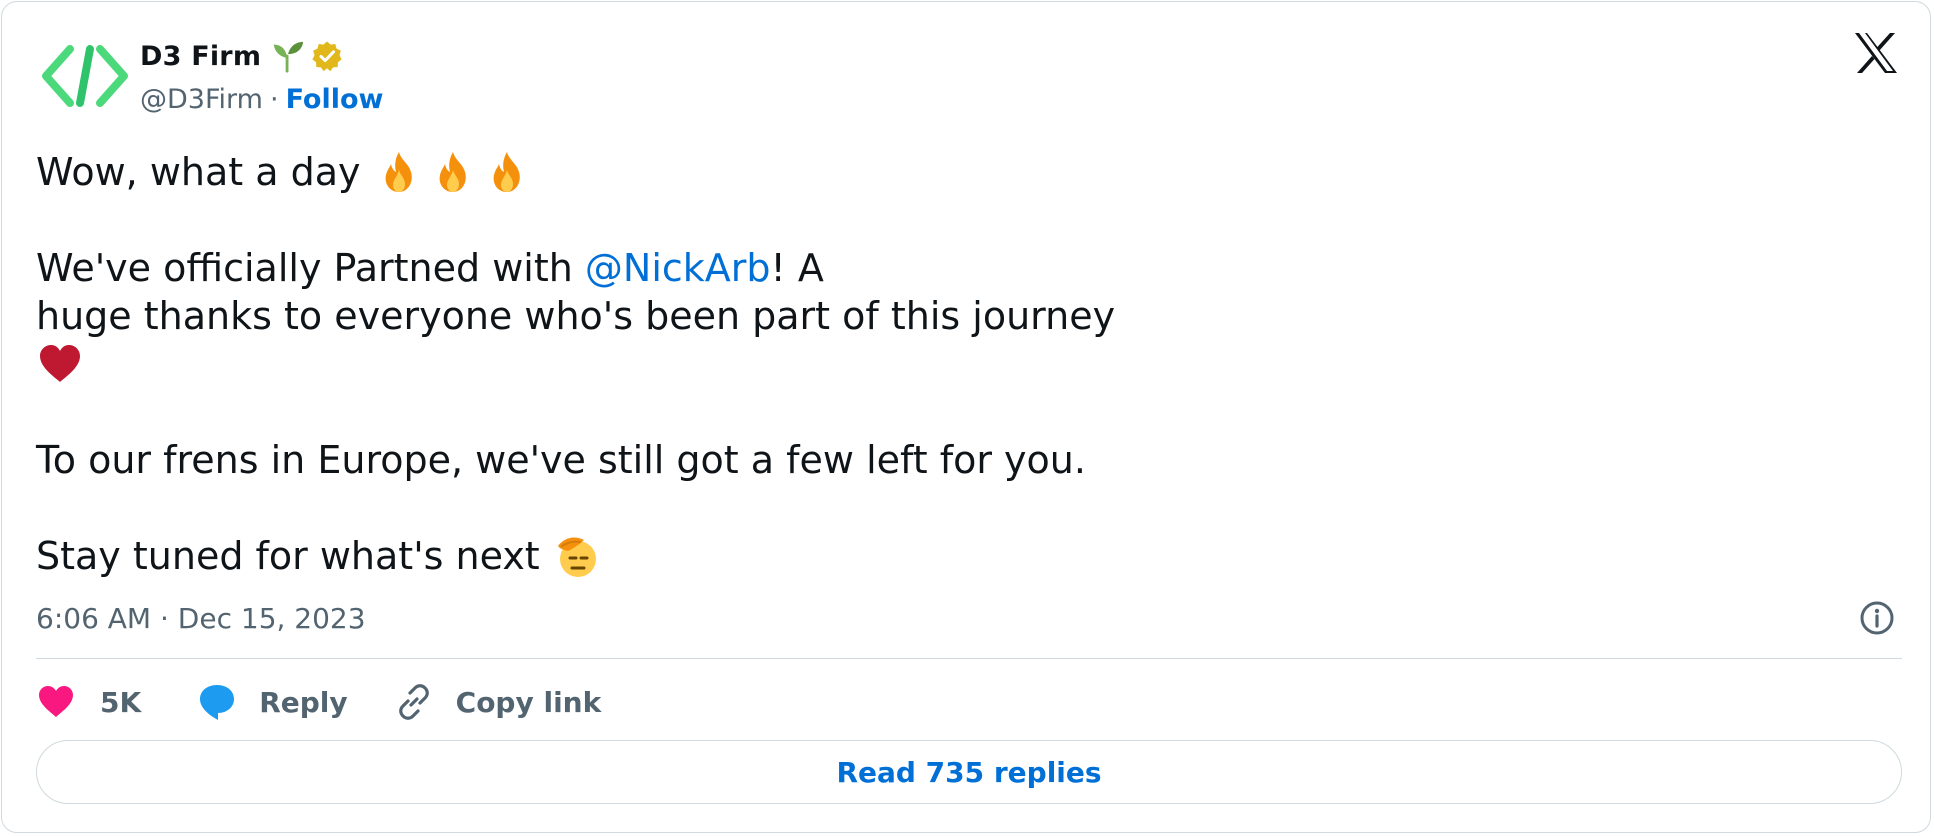  What do you see at coordinates (969, 772) in the screenshot?
I see `read-replies-button: Read 735 replies` at bounding box center [969, 772].